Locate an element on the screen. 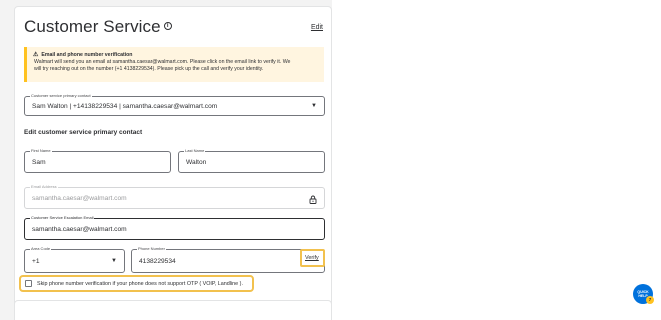 The width and height of the screenshot is (661, 320). verify-link: Verify is located at coordinates (312, 258).